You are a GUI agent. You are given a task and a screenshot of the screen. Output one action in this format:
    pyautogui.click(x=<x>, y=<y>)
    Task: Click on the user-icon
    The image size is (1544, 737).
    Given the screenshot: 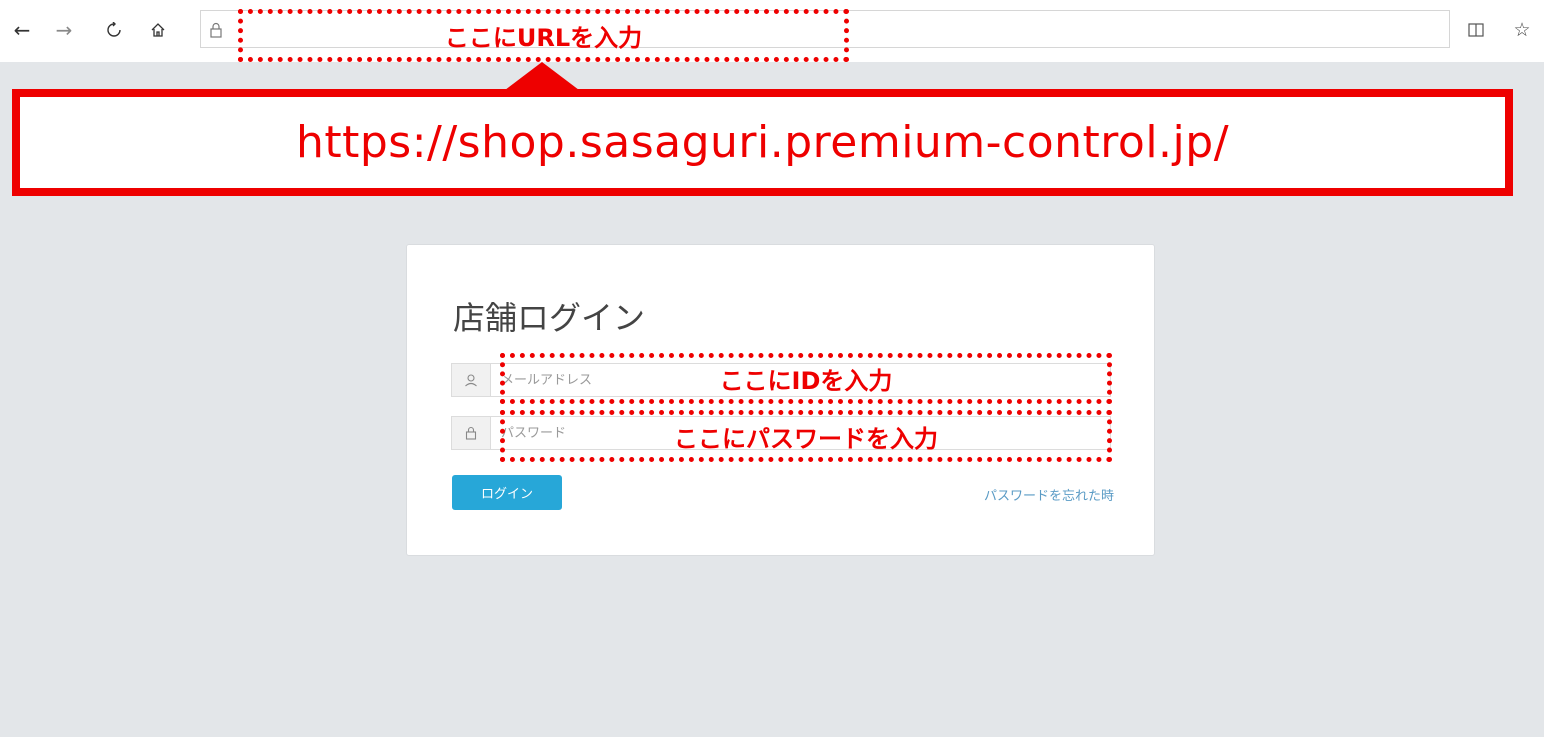 What is the action you would take?
    pyautogui.click(x=471, y=380)
    